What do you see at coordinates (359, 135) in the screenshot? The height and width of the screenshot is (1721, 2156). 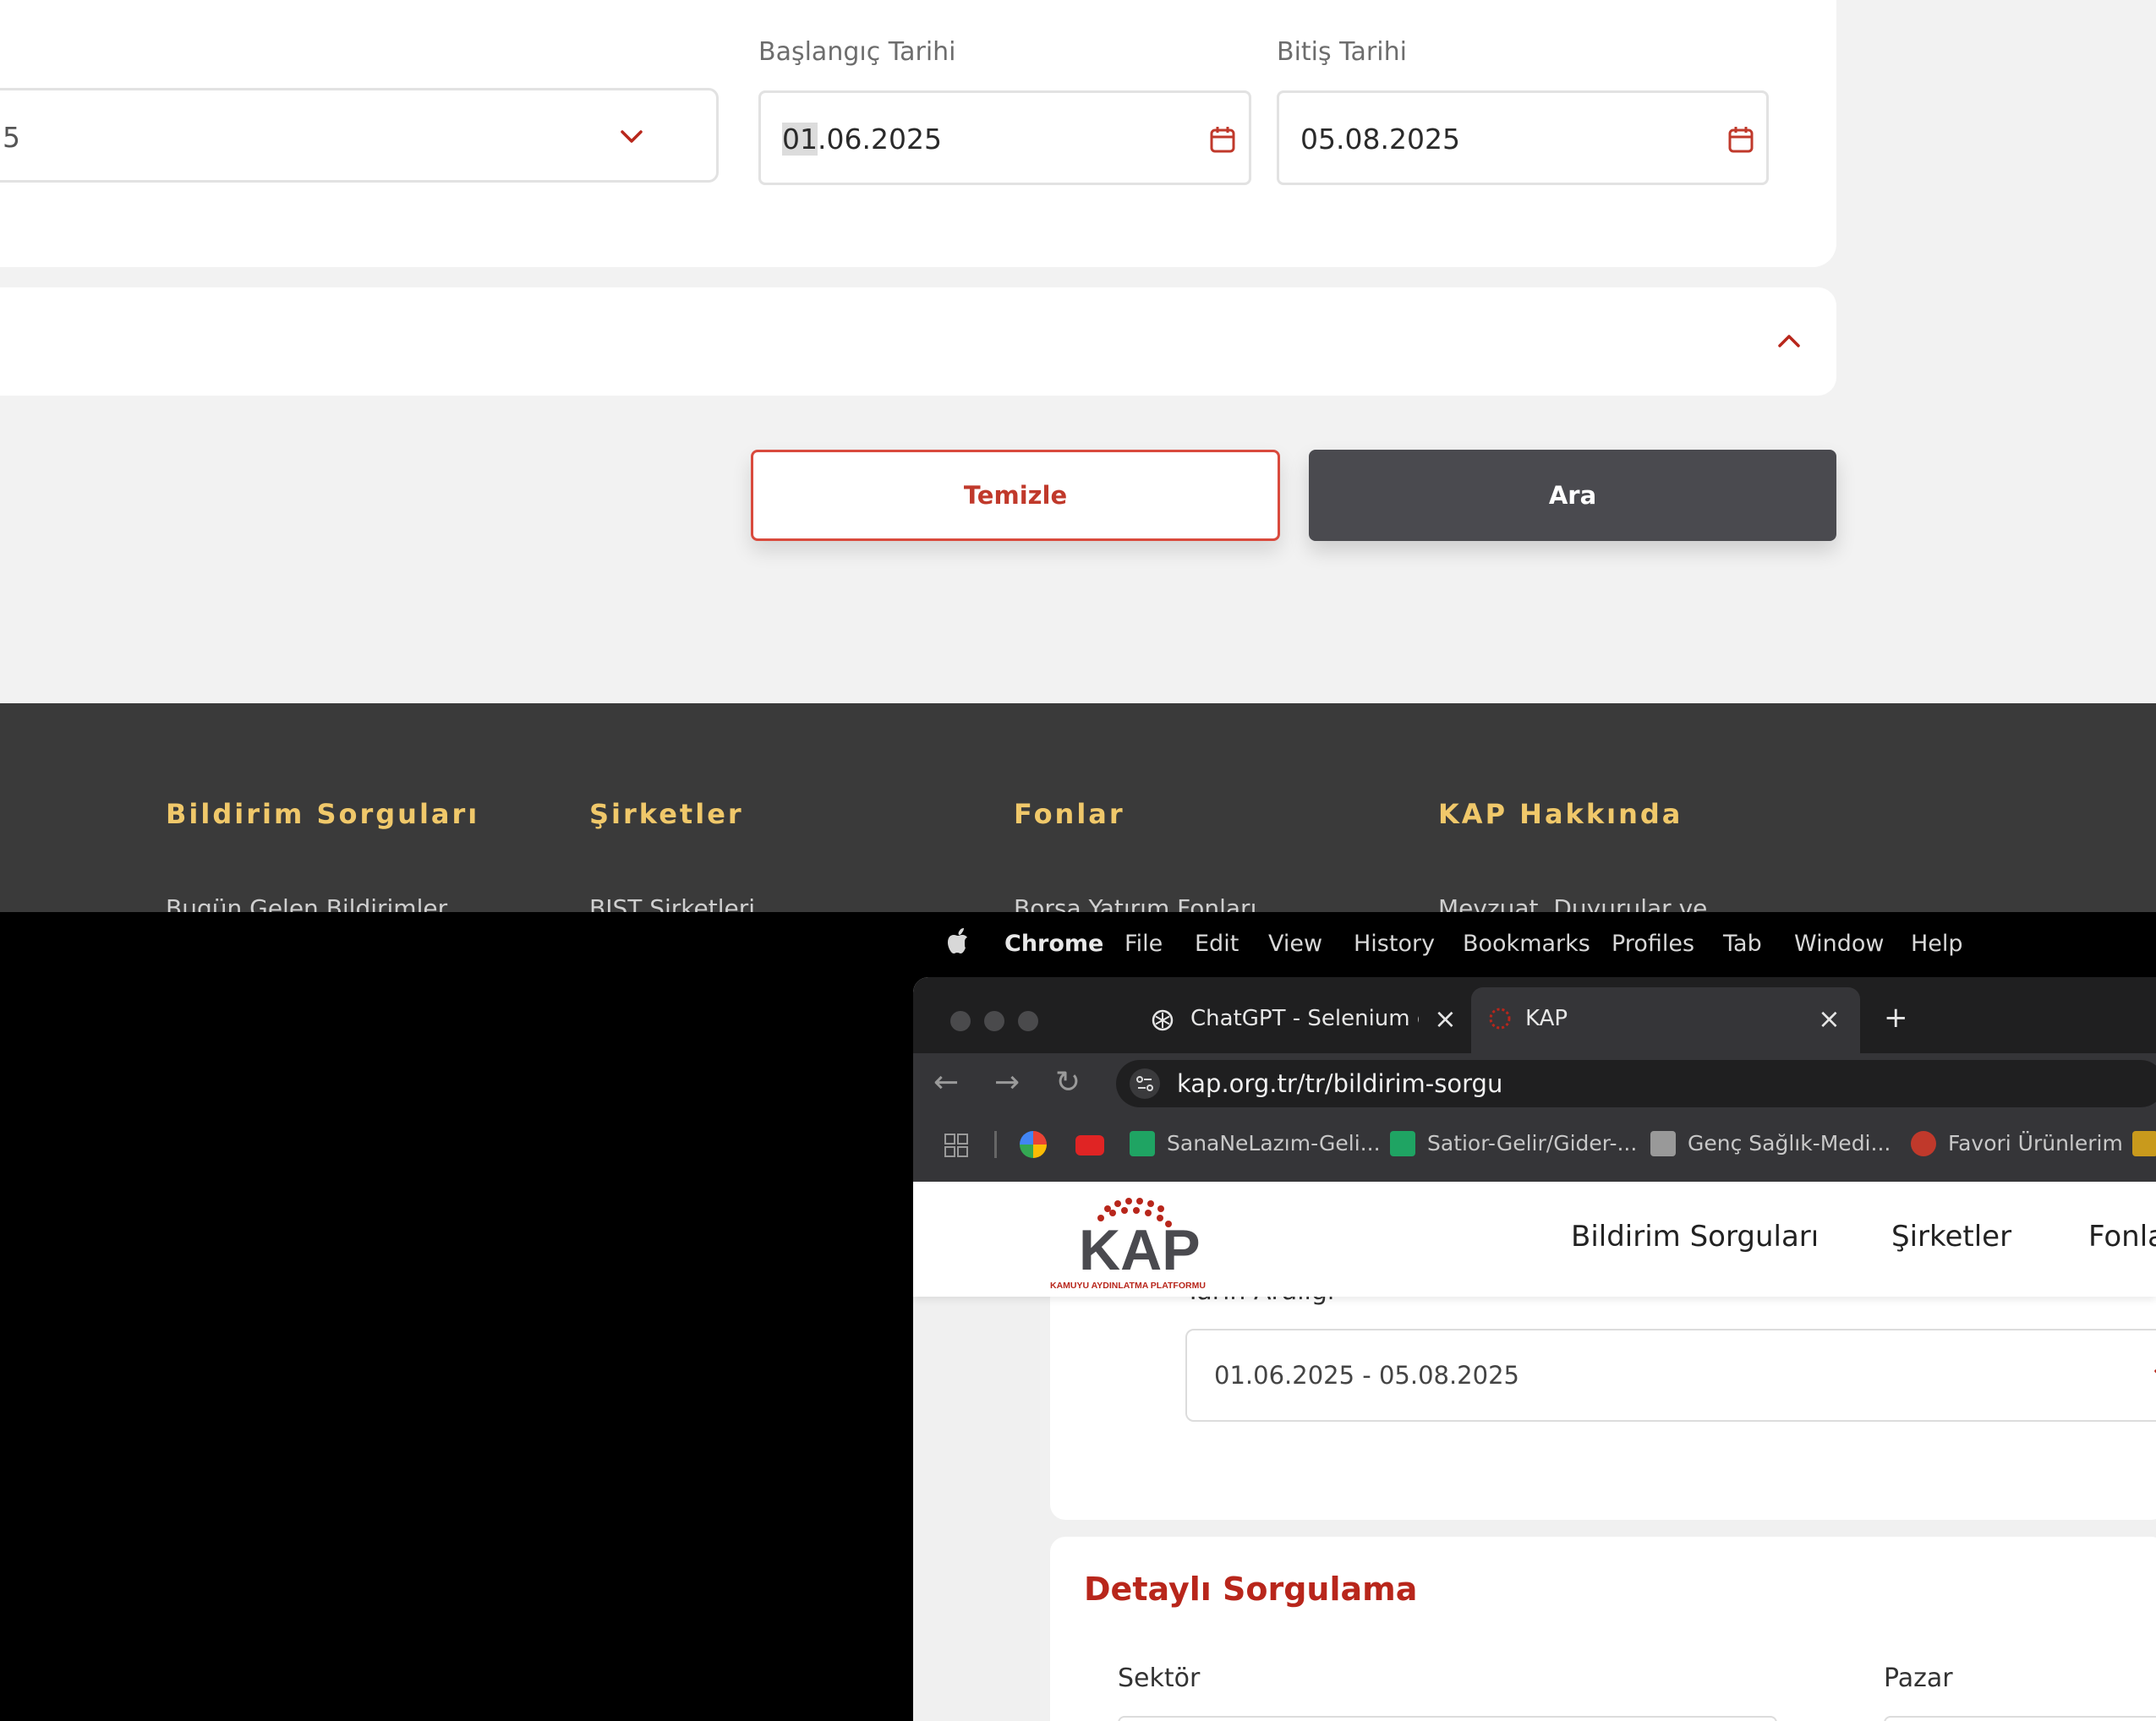 I see `period-select: 5` at bounding box center [359, 135].